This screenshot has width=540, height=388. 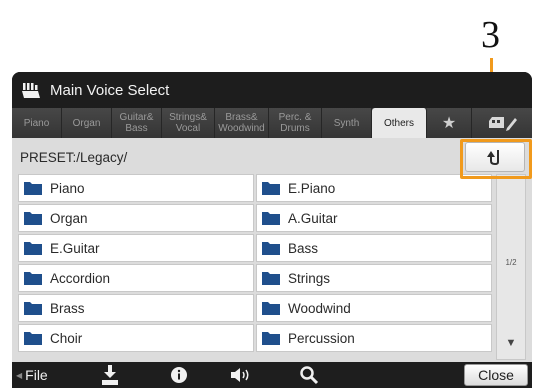 I want to click on folder-label: Woodwind, so click(x=319, y=308).